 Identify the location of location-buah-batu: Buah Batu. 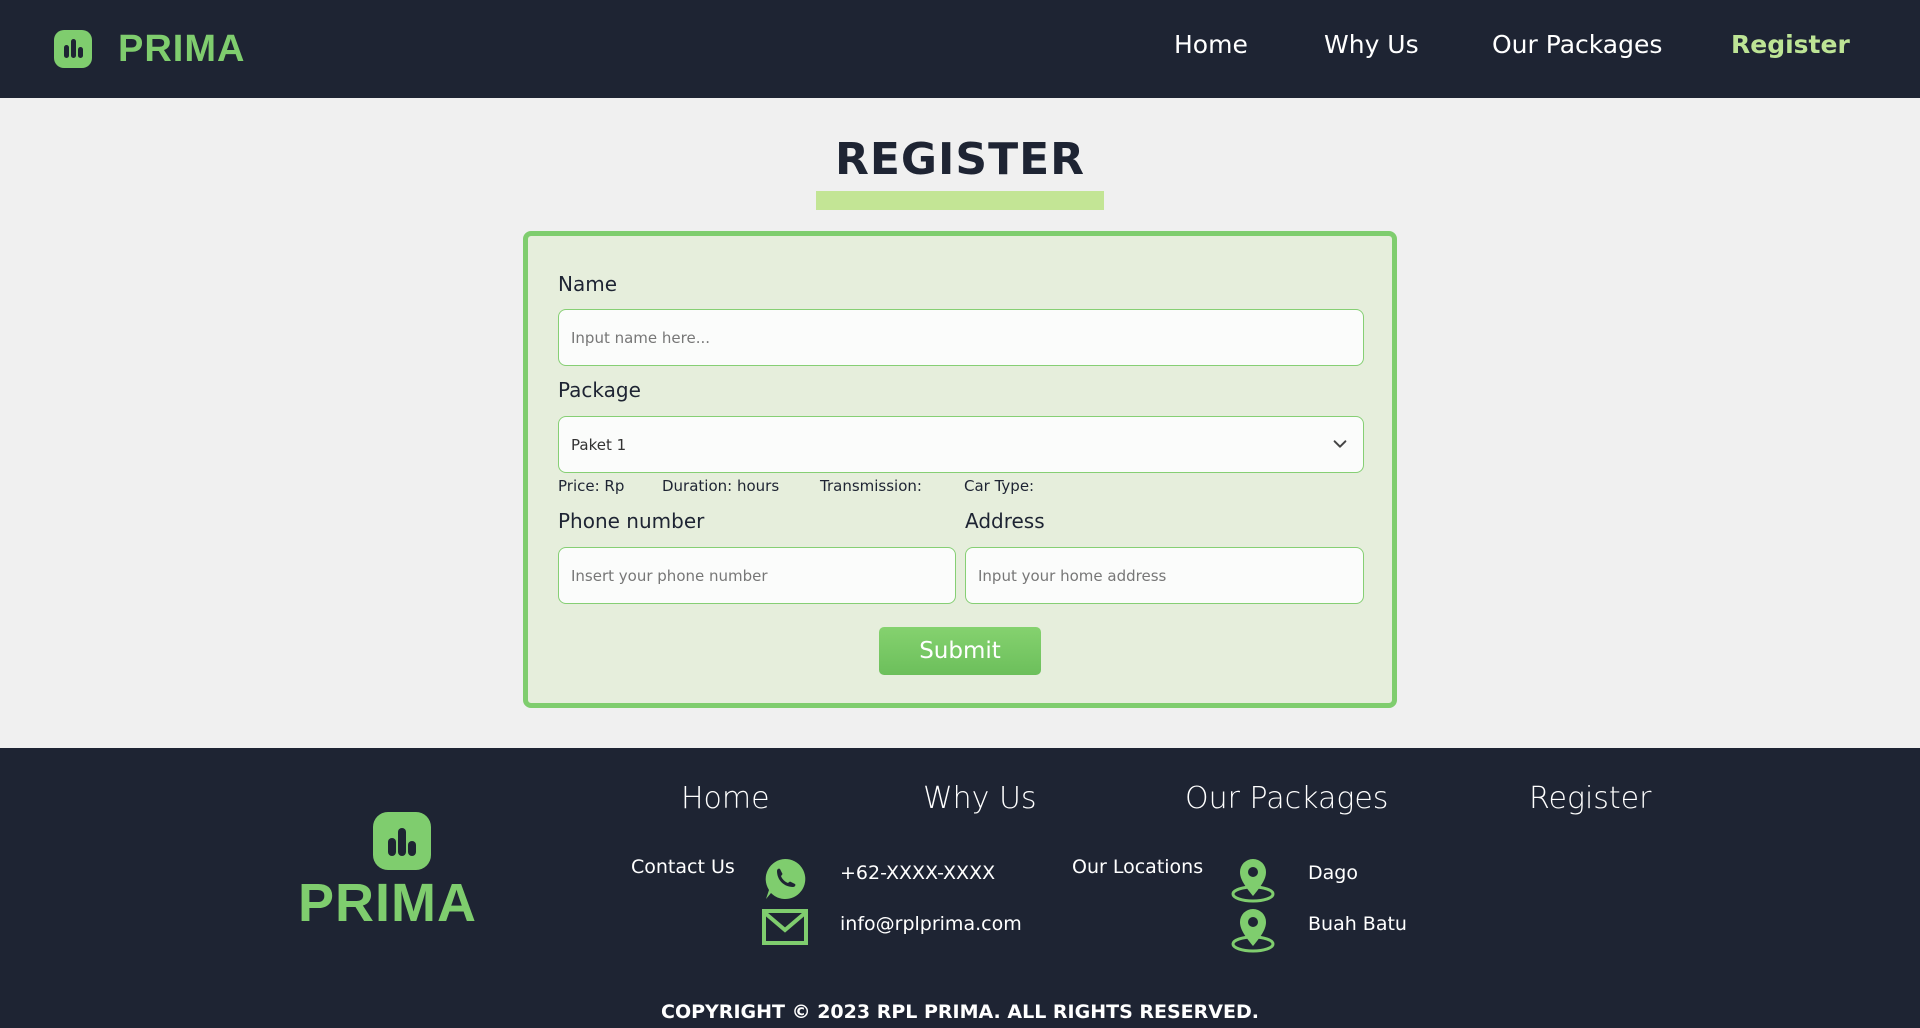
(1357, 924).